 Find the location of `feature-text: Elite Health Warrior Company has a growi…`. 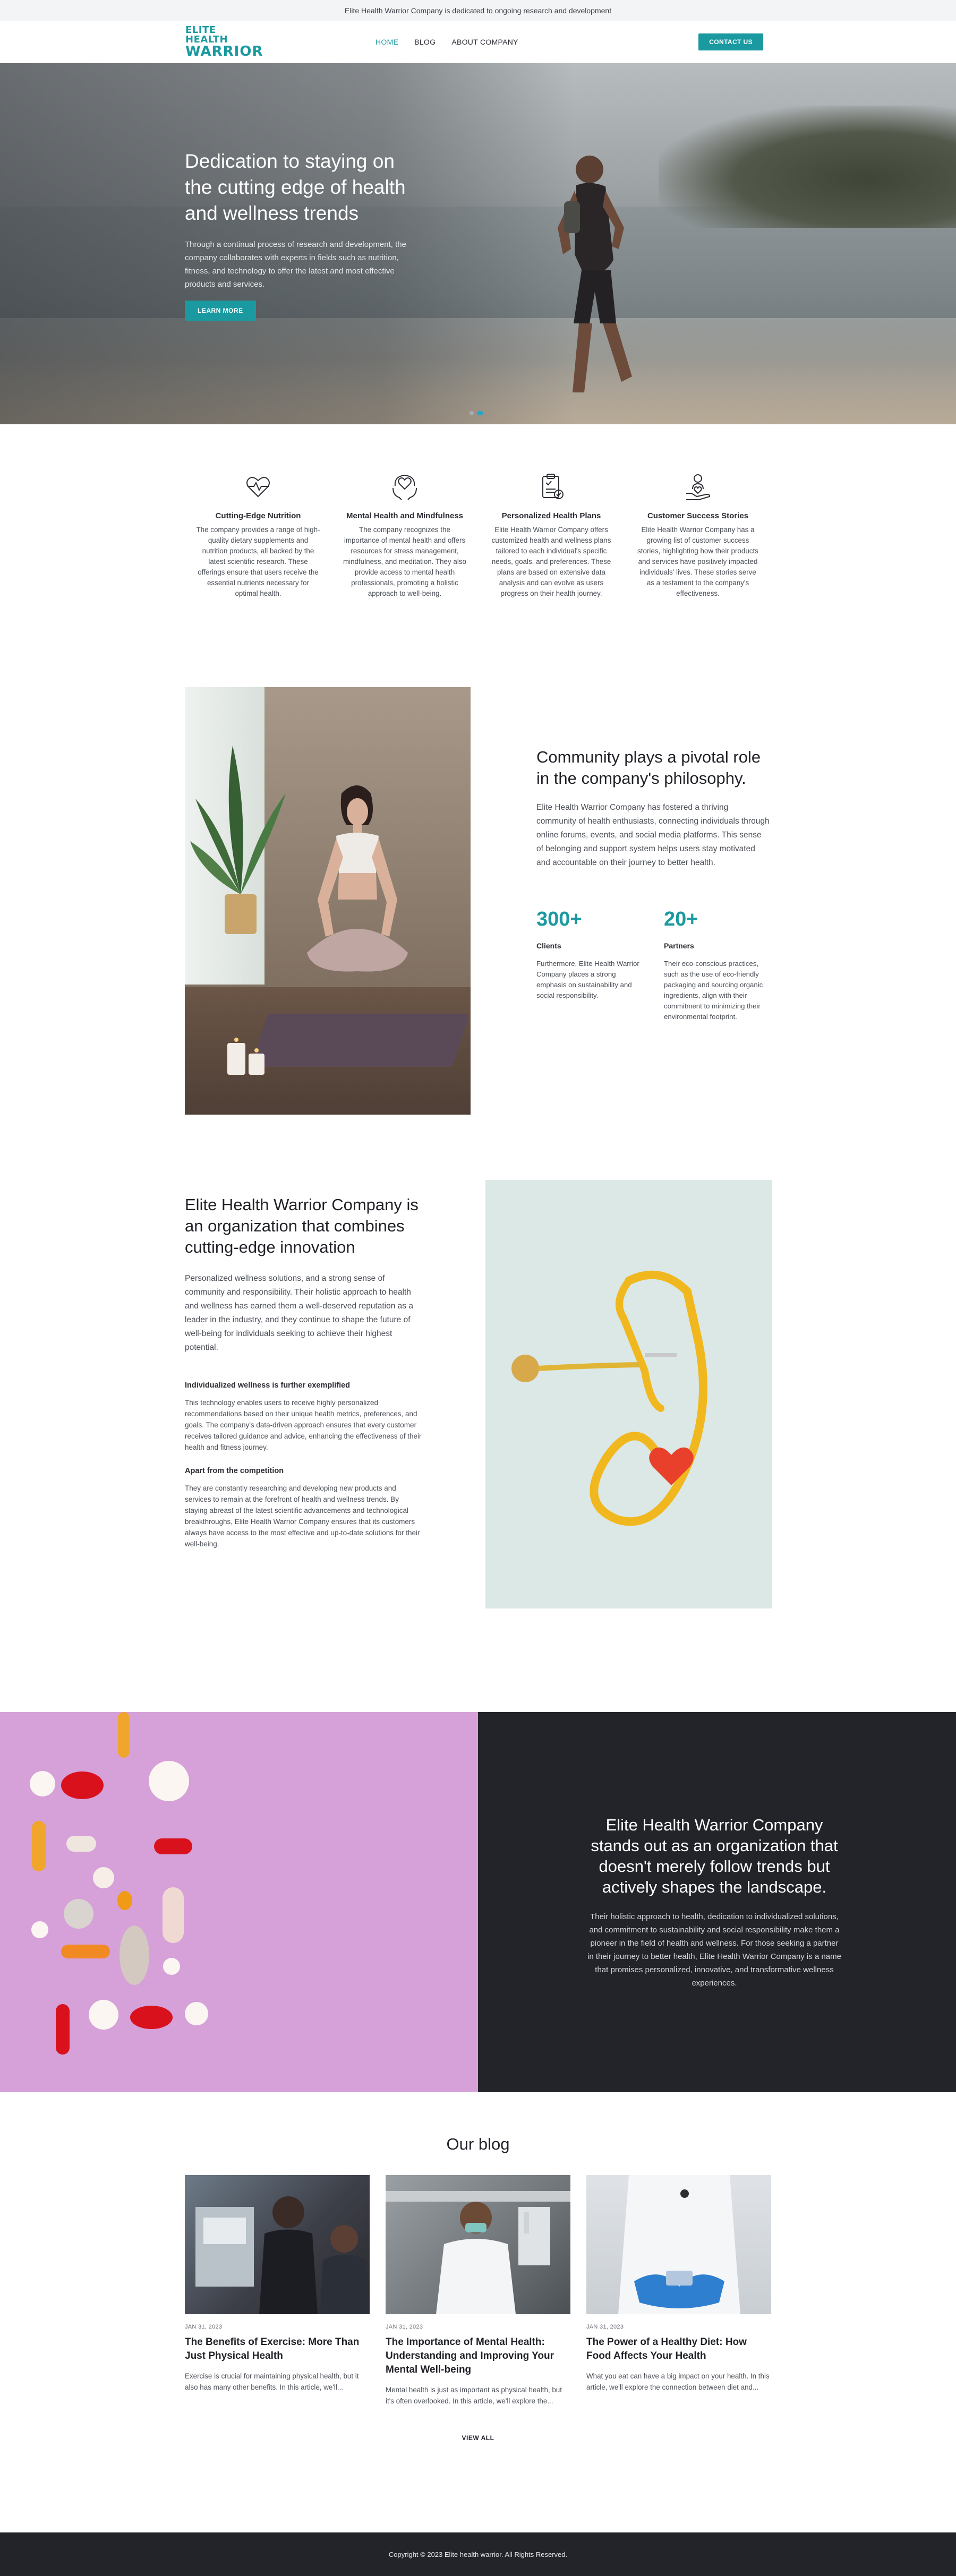

feature-text: Elite Health Warrior Company has a growi… is located at coordinates (697, 562).